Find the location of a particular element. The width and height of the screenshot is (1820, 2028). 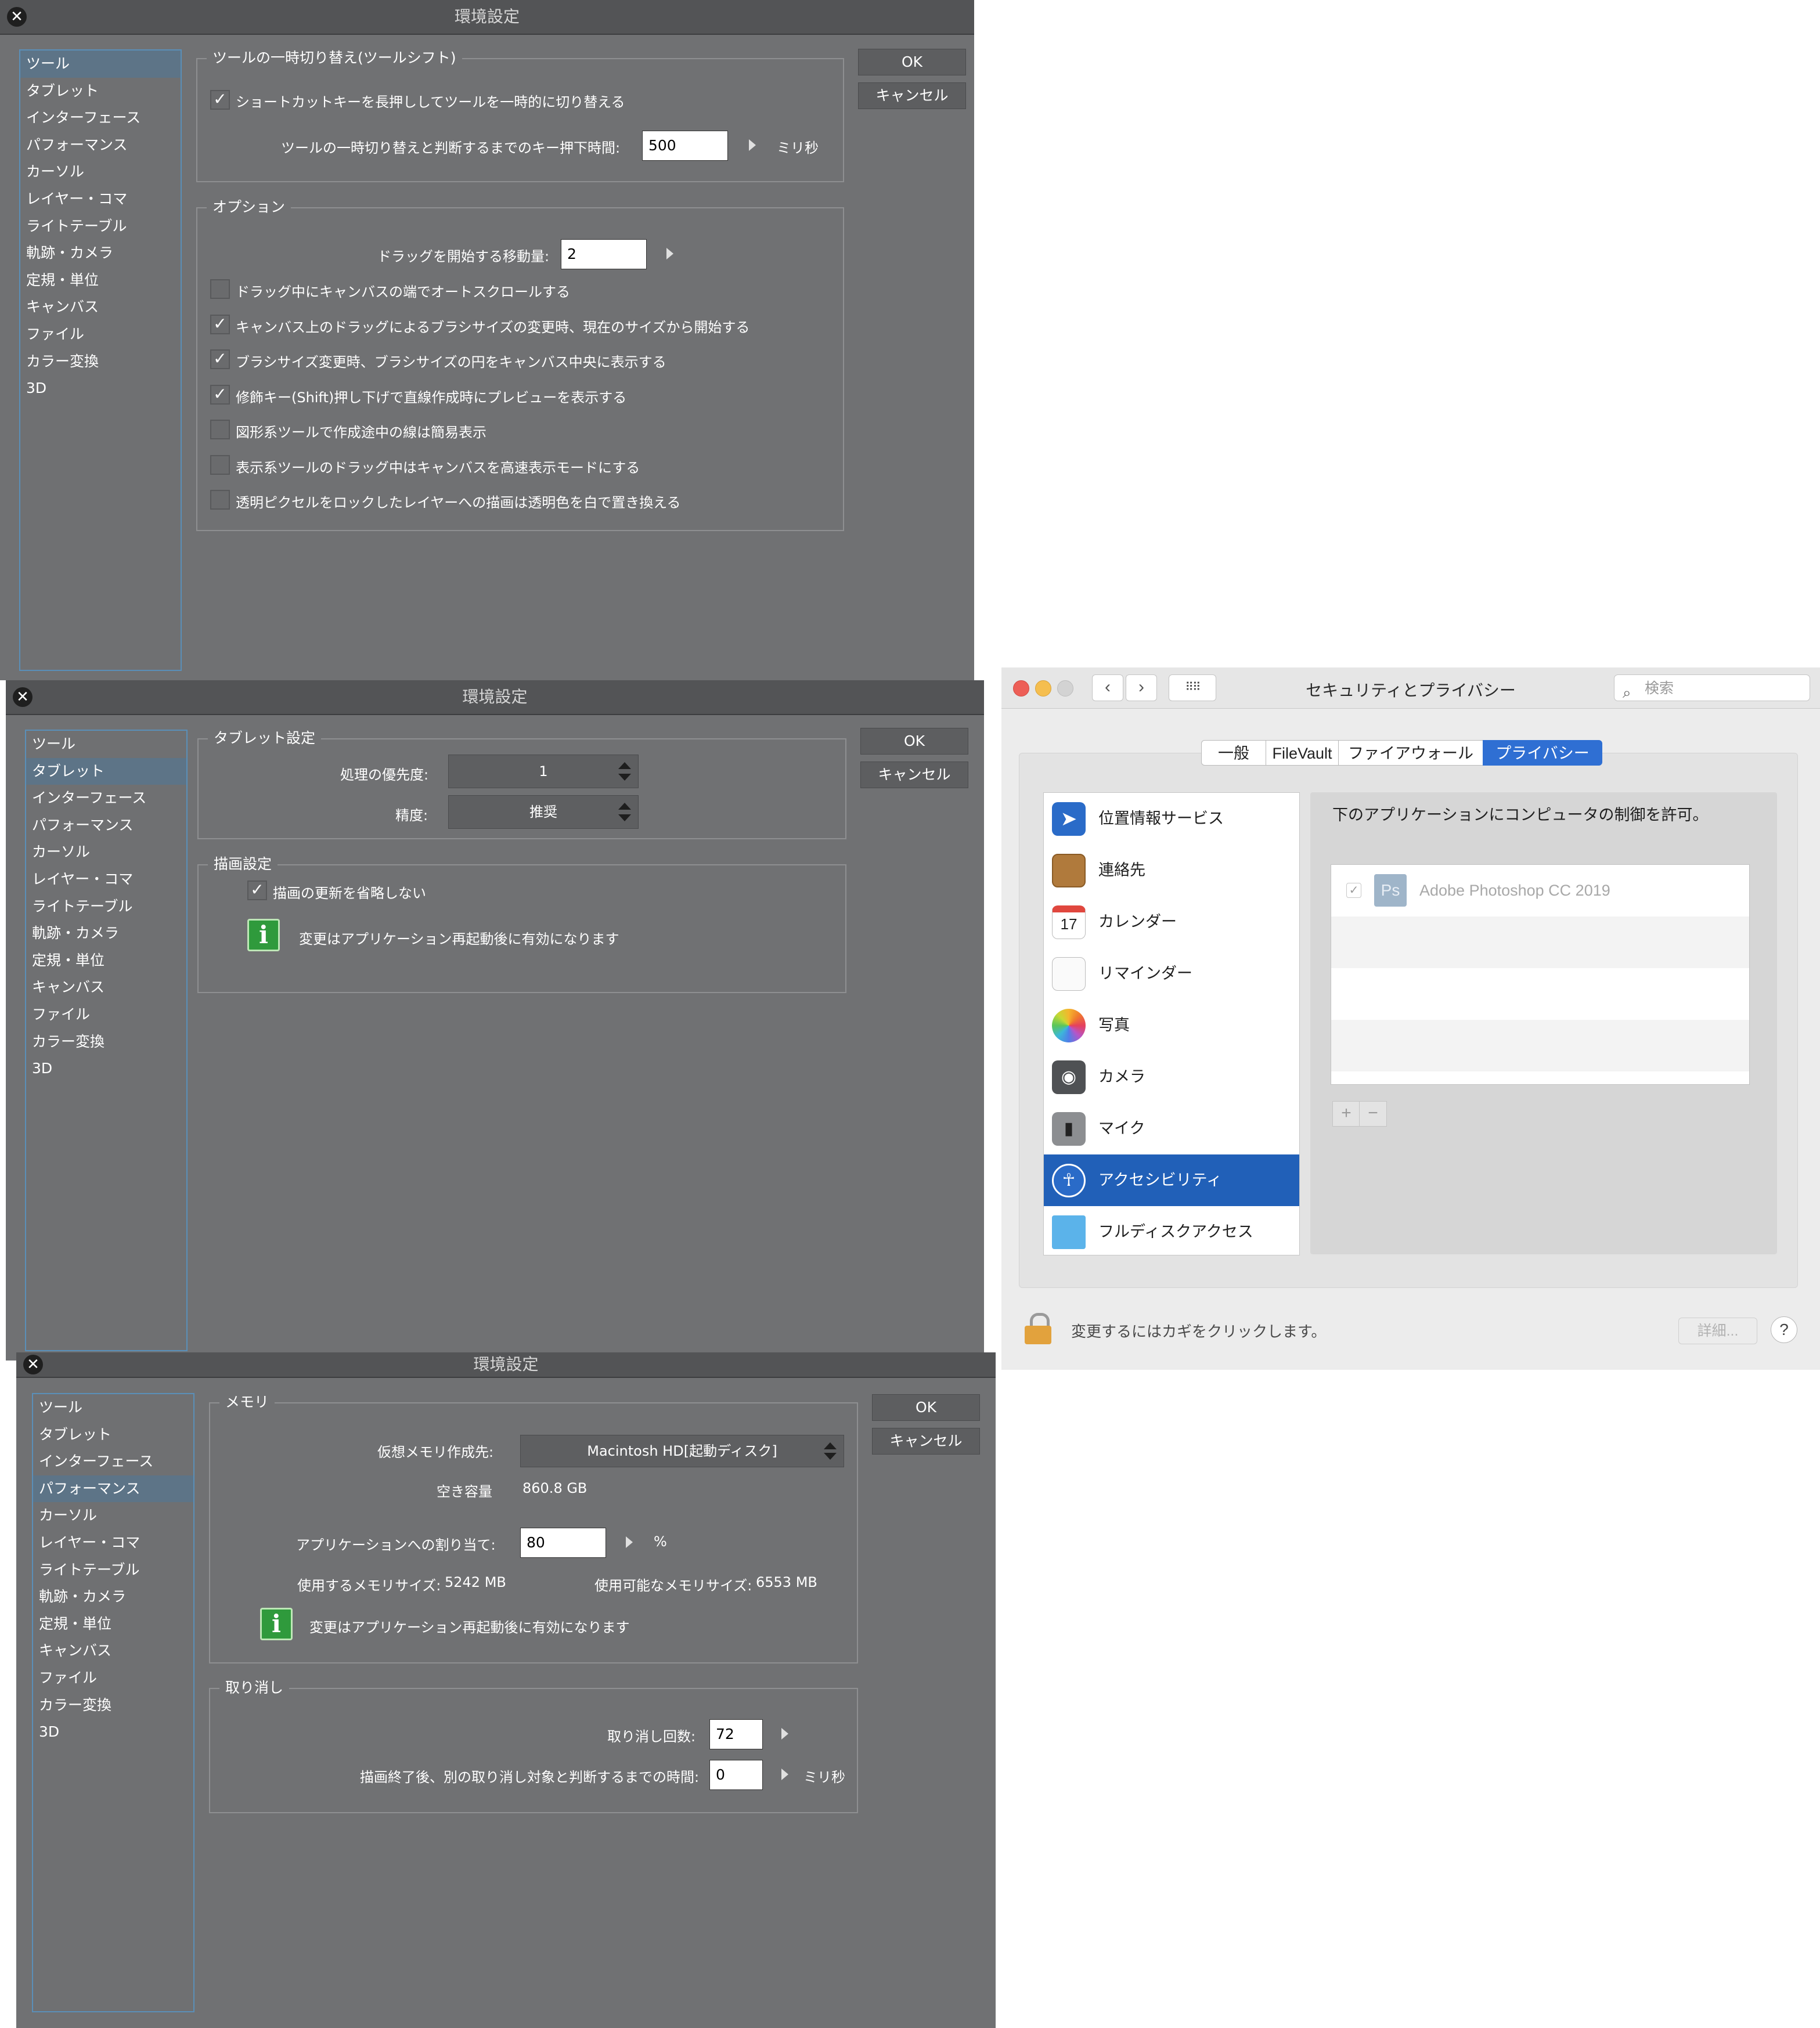

vmem-select: Macintosh HD[起動ディスク] is located at coordinates (682, 1451).